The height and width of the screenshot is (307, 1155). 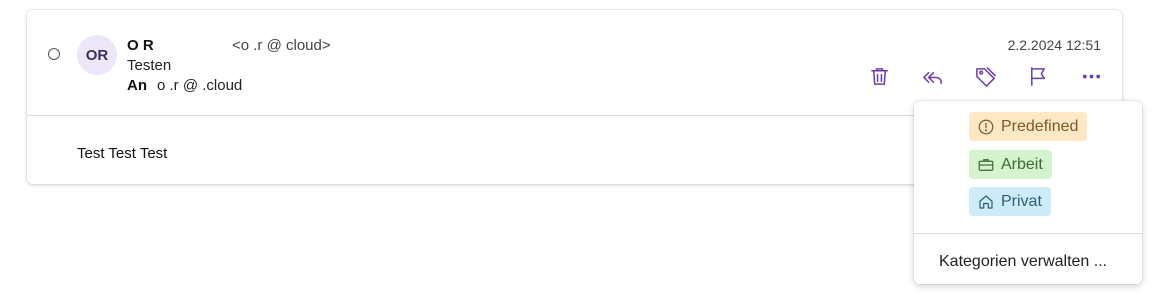 What do you see at coordinates (122, 153) in the screenshot?
I see `message-body: Test Test Test` at bounding box center [122, 153].